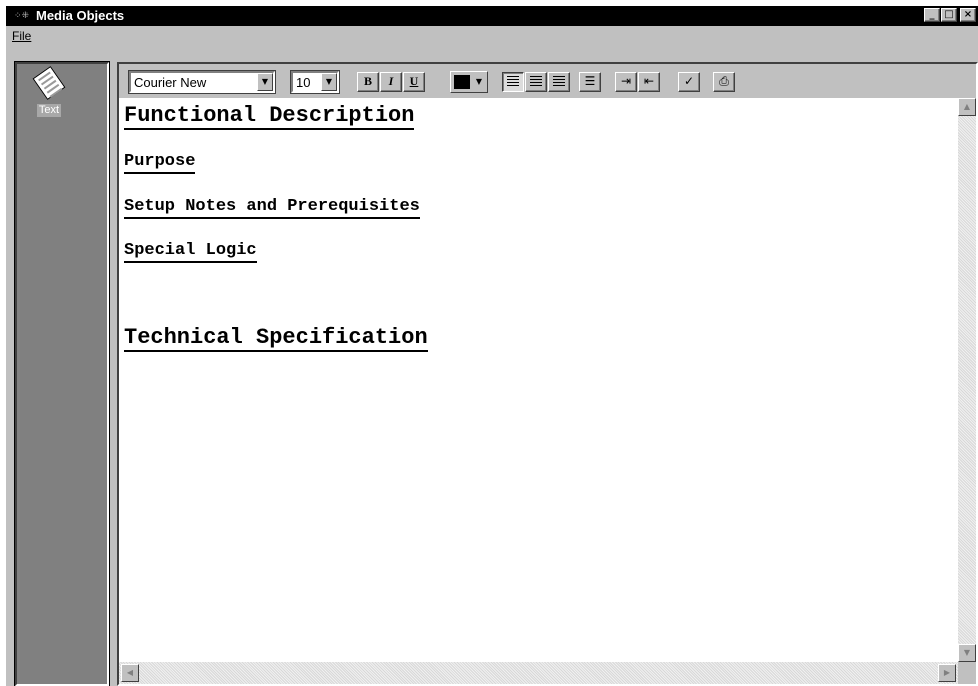 The width and height of the screenshot is (978, 686). What do you see at coordinates (62, 373) in the screenshot?
I see `media-object-sidebar: Text` at bounding box center [62, 373].